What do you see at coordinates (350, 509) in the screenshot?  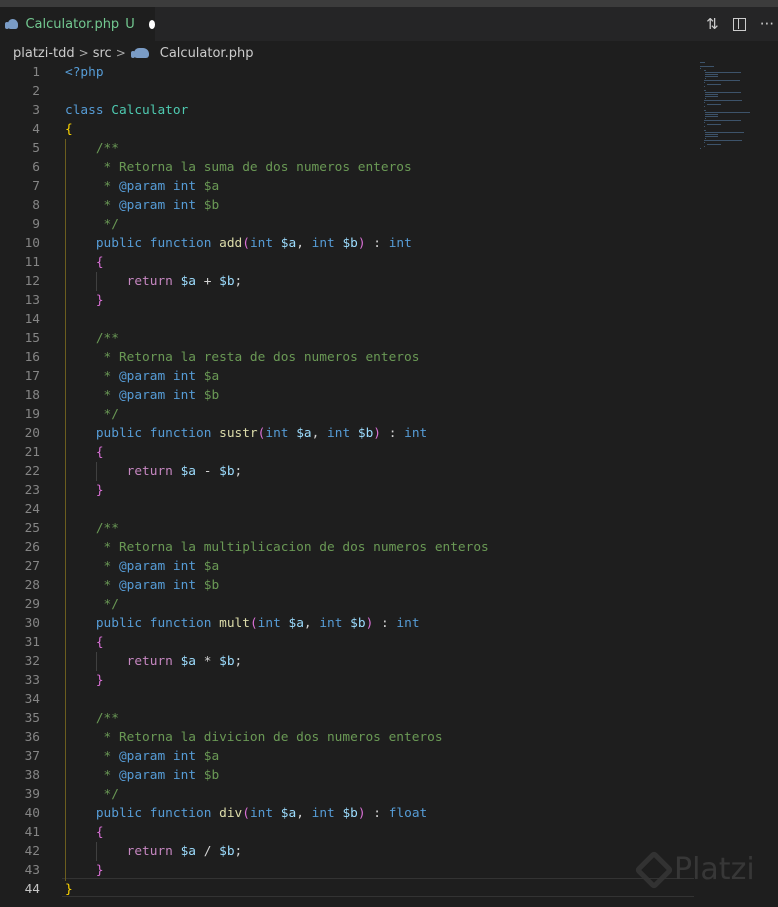 I see `code-line: 24` at bounding box center [350, 509].